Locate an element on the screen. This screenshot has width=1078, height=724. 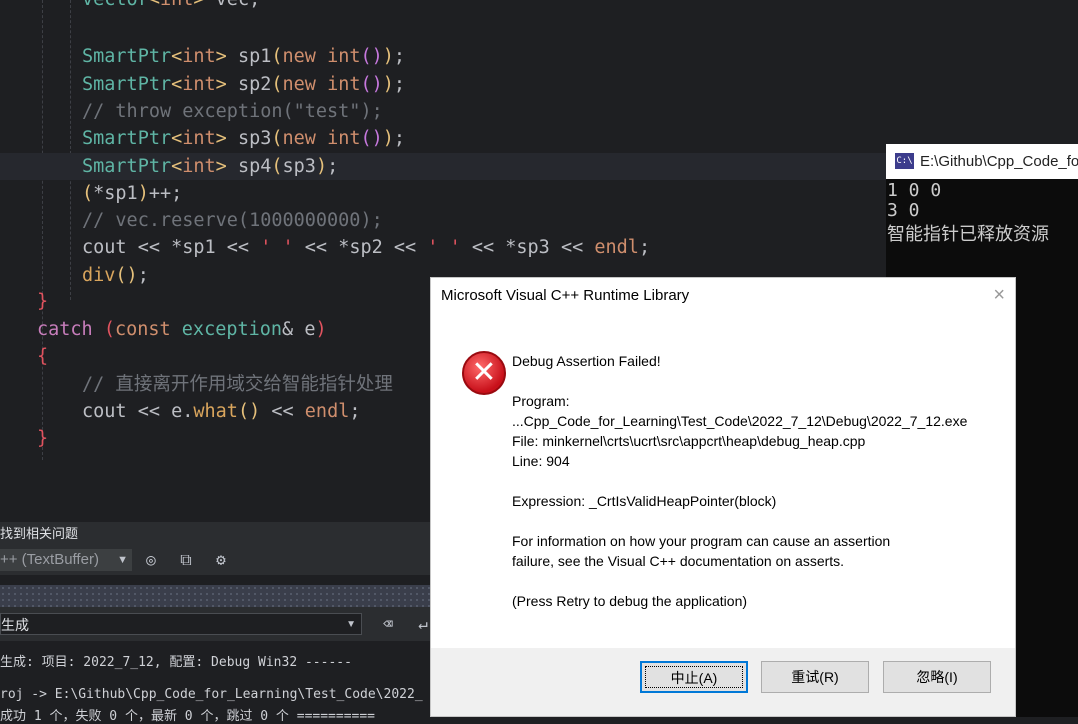
code-line: SmartPtr<int> sp2(new int()); is located at coordinates (202, 84).